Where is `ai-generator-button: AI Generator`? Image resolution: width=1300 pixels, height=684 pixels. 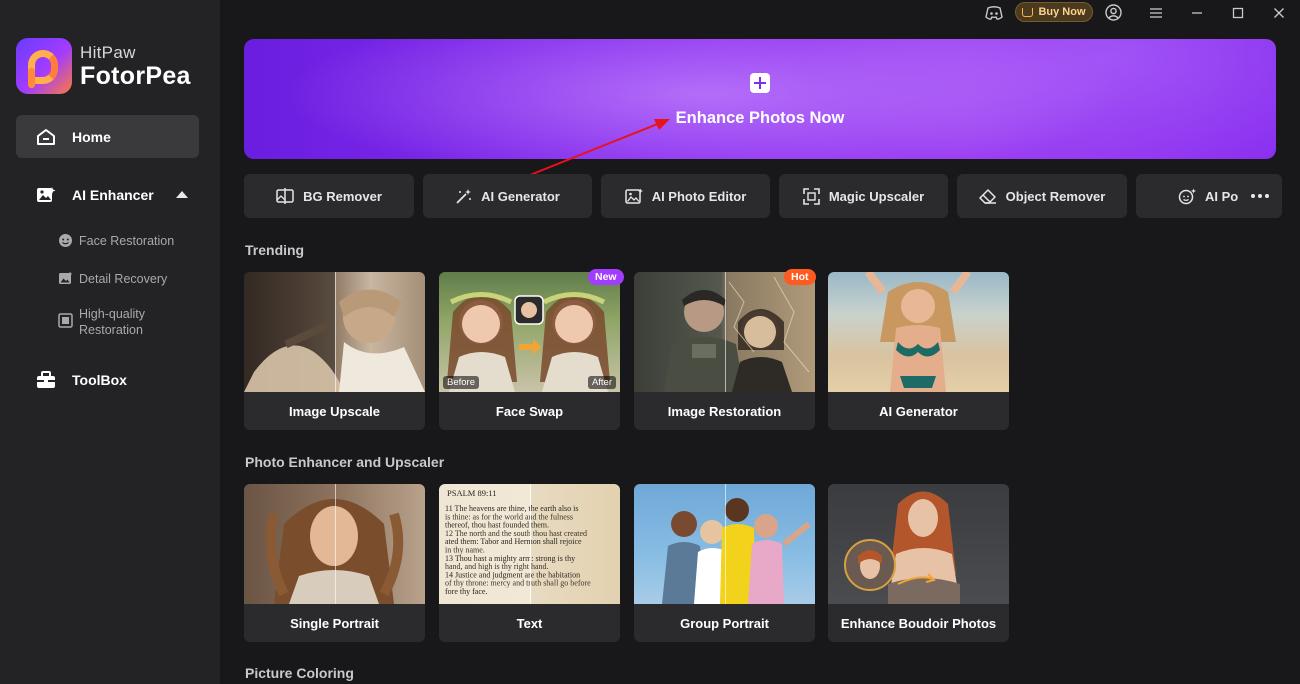 ai-generator-button: AI Generator is located at coordinates (507, 196).